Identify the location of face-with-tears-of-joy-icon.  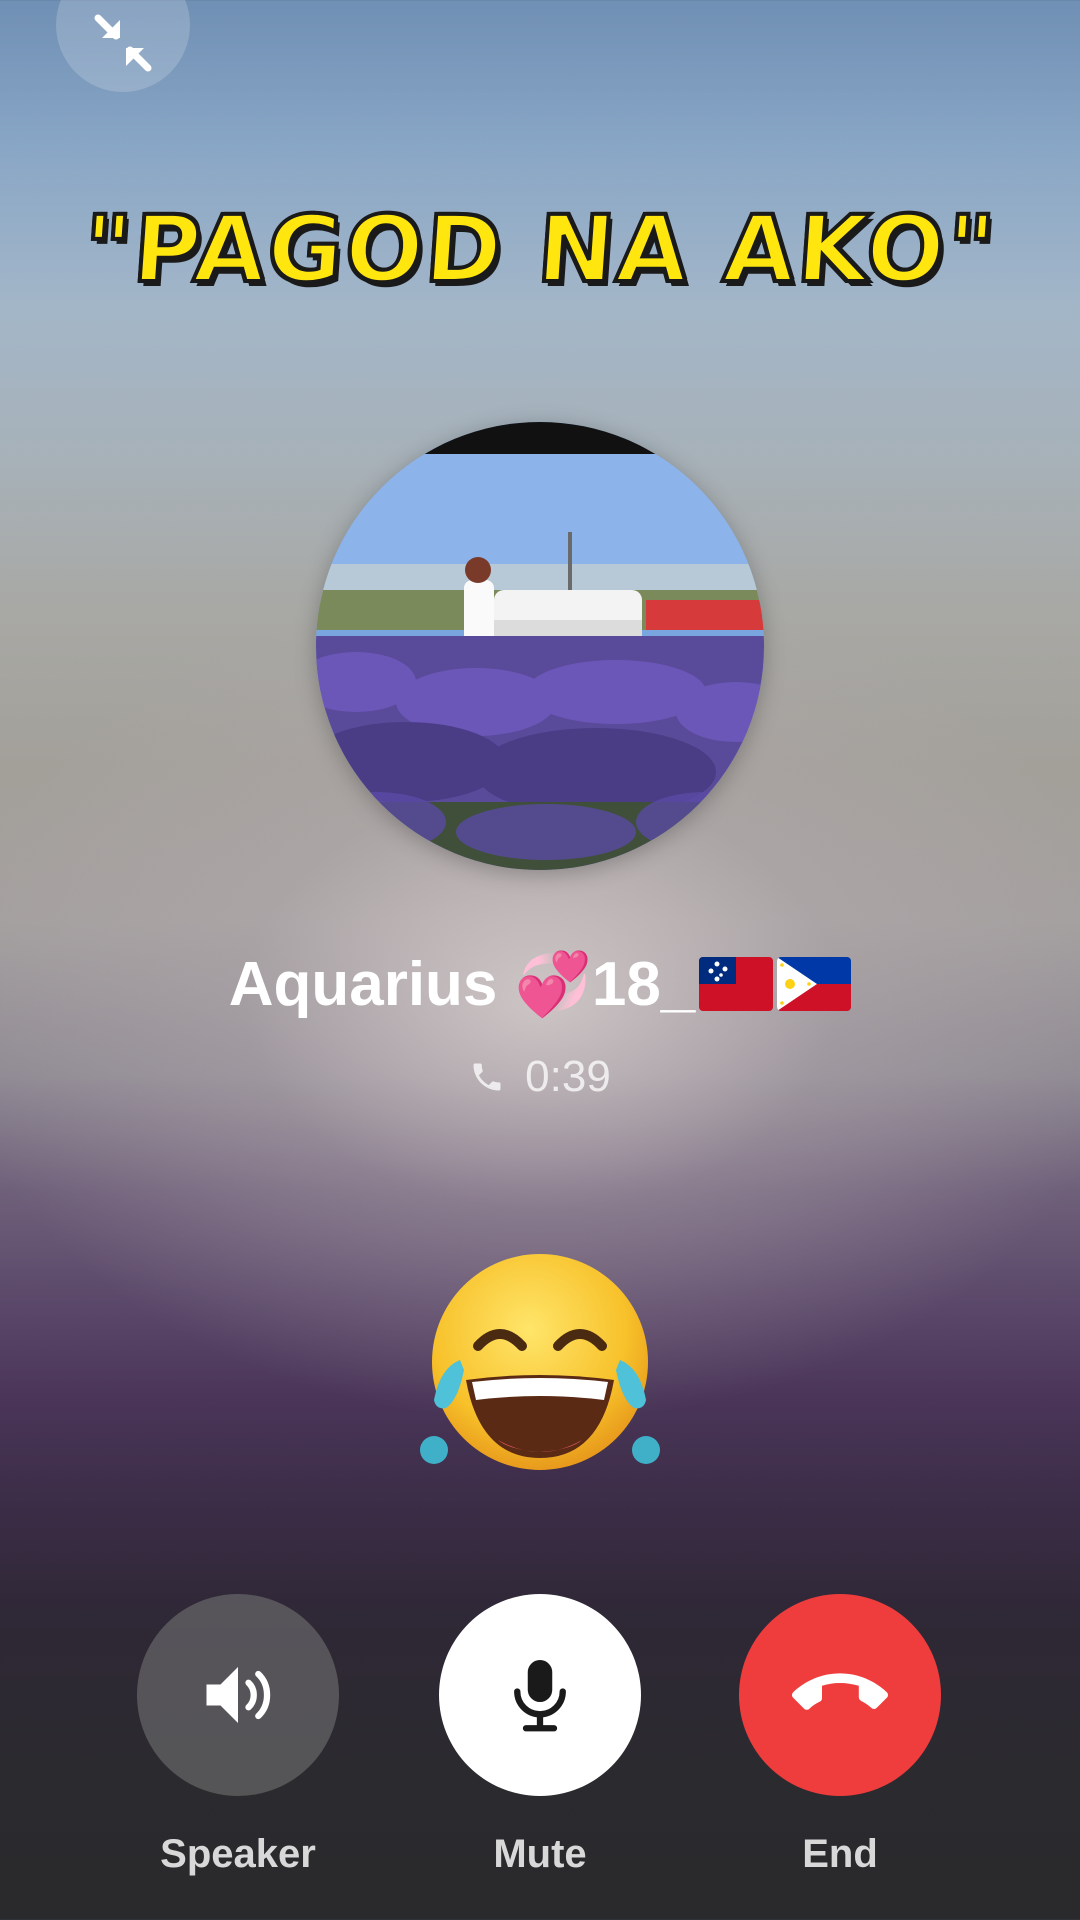
(540, 1370).